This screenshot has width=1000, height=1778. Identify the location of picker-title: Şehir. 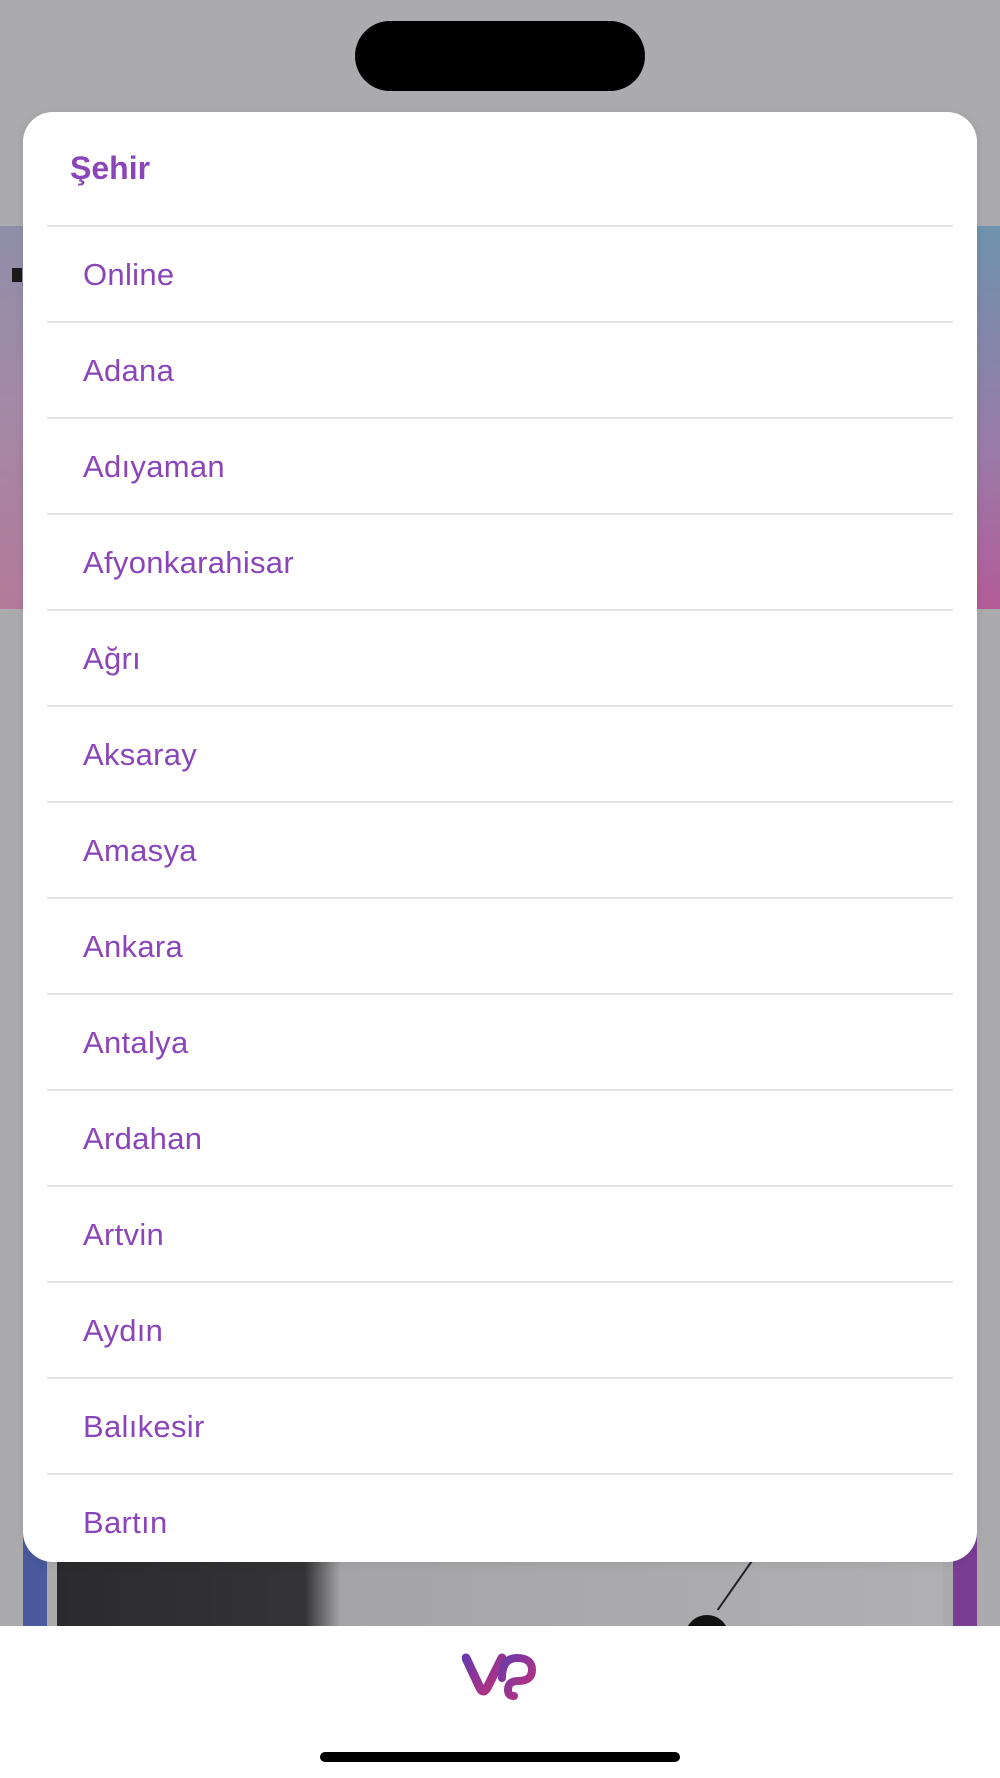
(110, 168).